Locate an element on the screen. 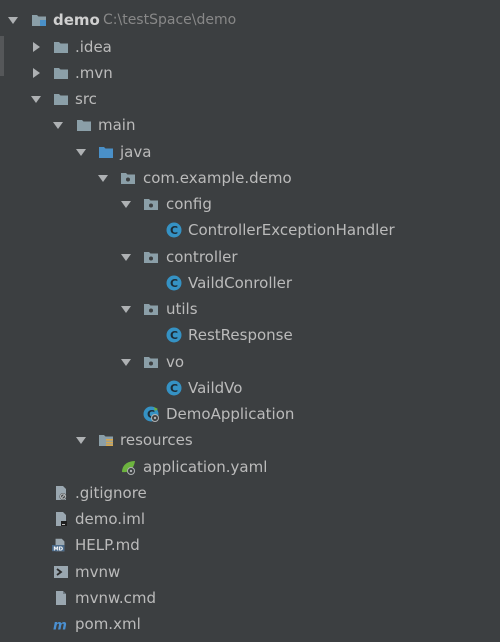 Image resolution: width=500 pixels, height=642 pixels. shell-file-icon is located at coordinates (61, 572).